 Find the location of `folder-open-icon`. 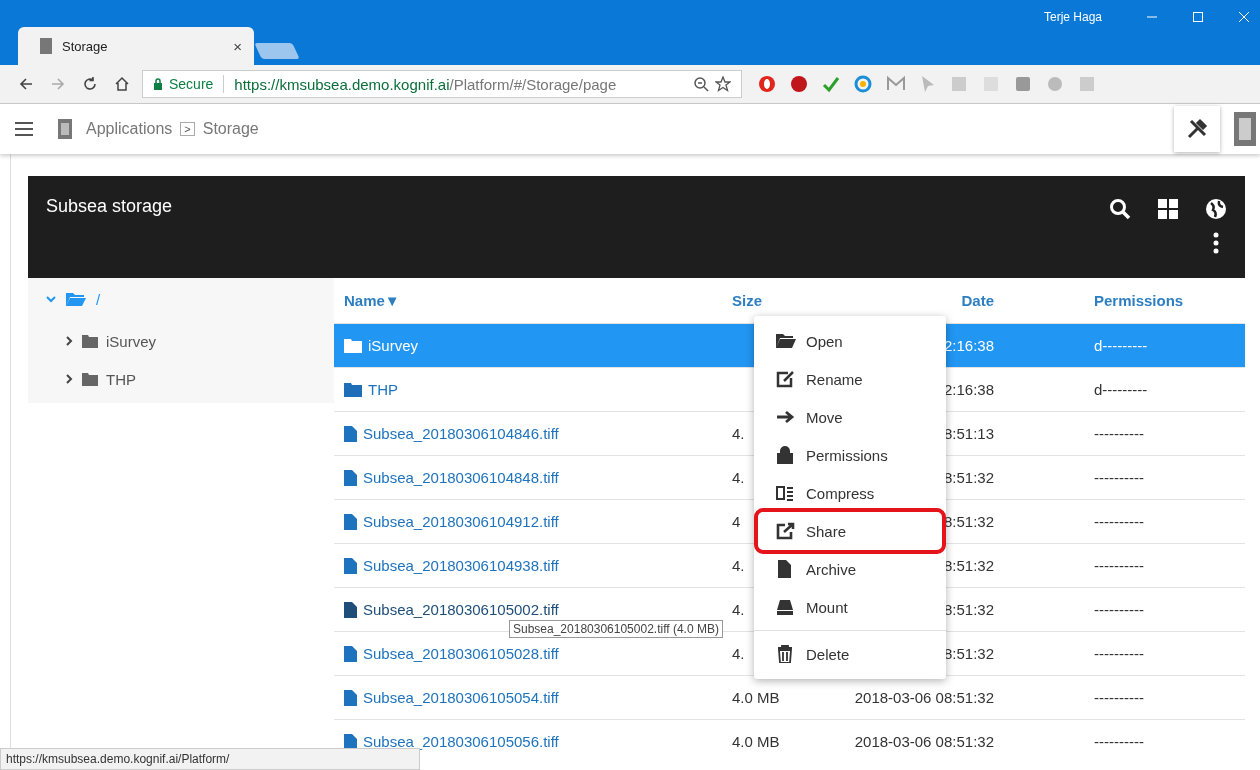

folder-open-icon is located at coordinates (786, 341).